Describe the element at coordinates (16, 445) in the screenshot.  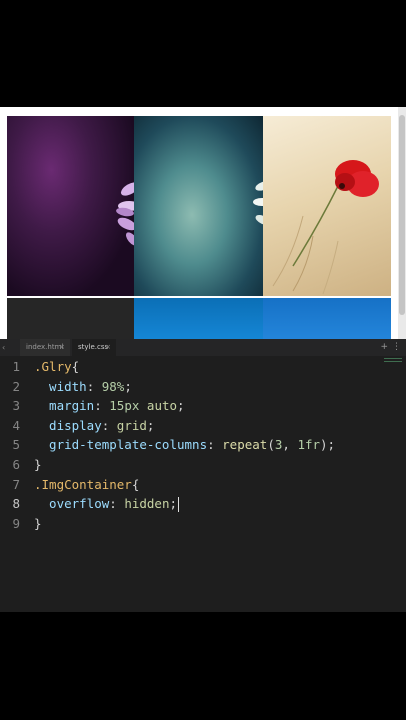
I see `line-number: 5` at that location.